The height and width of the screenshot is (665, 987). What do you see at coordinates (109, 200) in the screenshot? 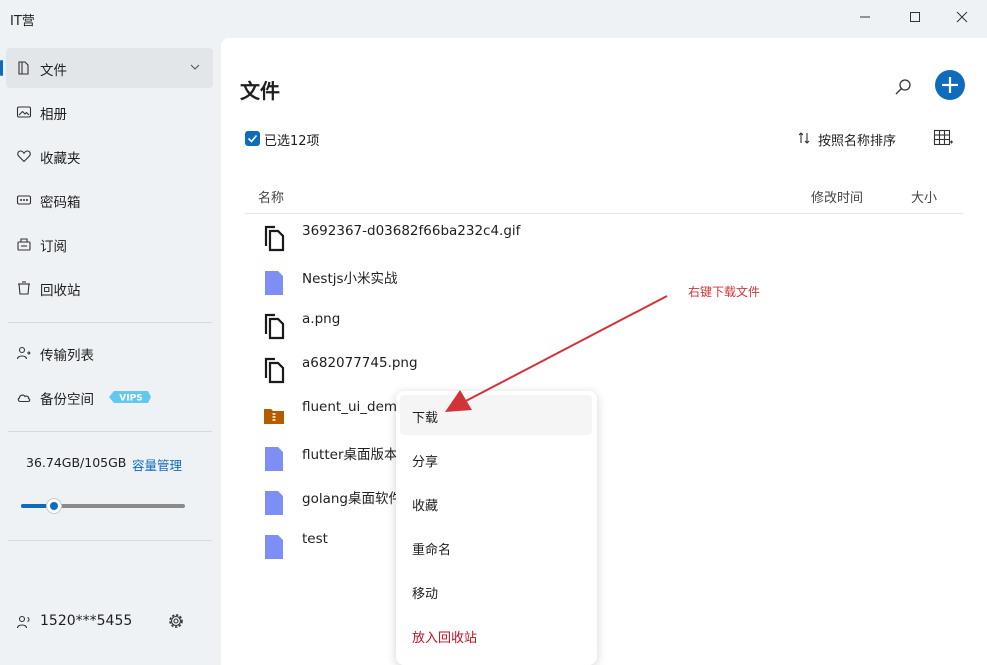
I see `sidebar-item-password-box: 密码箱` at bounding box center [109, 200].